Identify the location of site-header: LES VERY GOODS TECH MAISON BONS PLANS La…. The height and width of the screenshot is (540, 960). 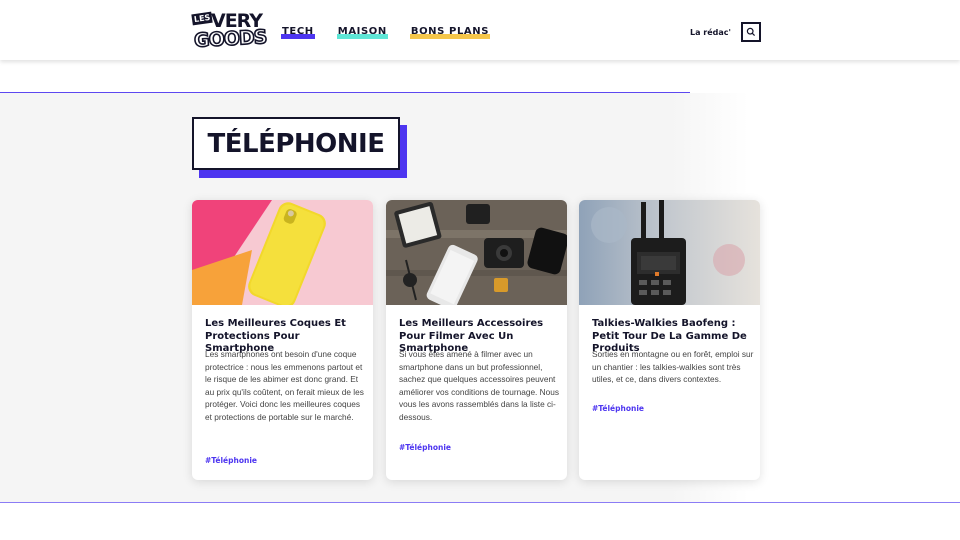
(480, 30).